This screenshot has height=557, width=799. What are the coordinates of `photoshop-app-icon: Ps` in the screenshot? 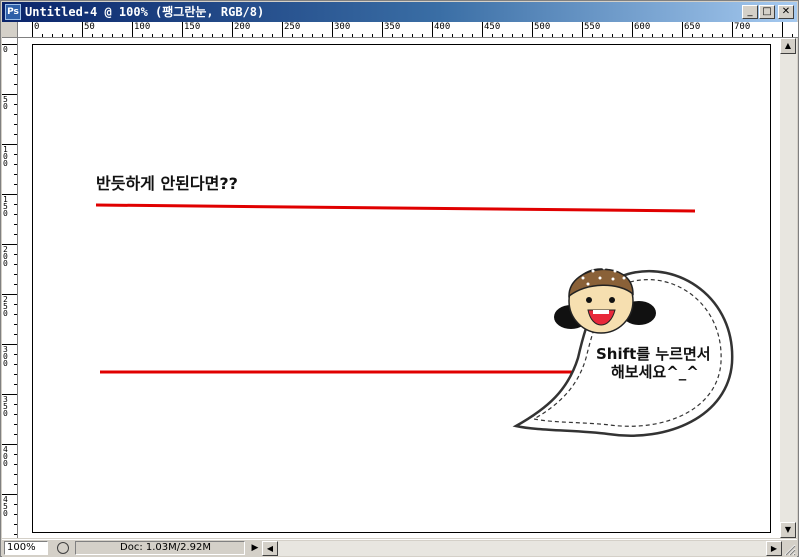 It's located at (13, 12).